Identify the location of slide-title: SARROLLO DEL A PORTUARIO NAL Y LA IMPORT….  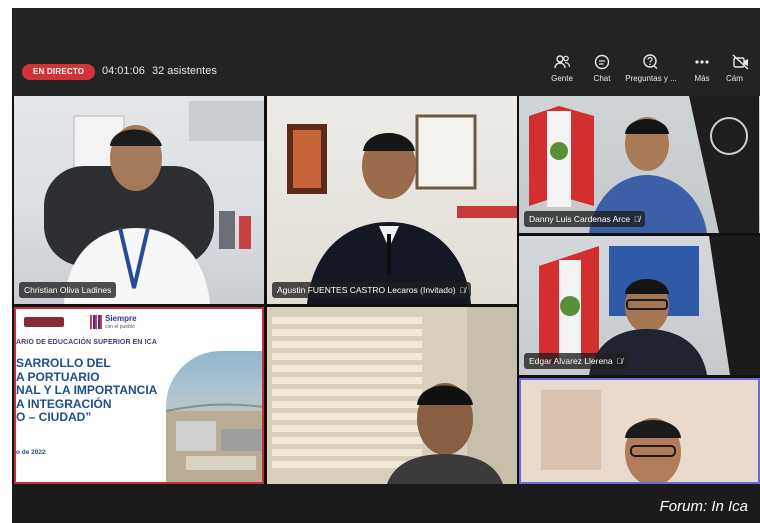
(87, 390).